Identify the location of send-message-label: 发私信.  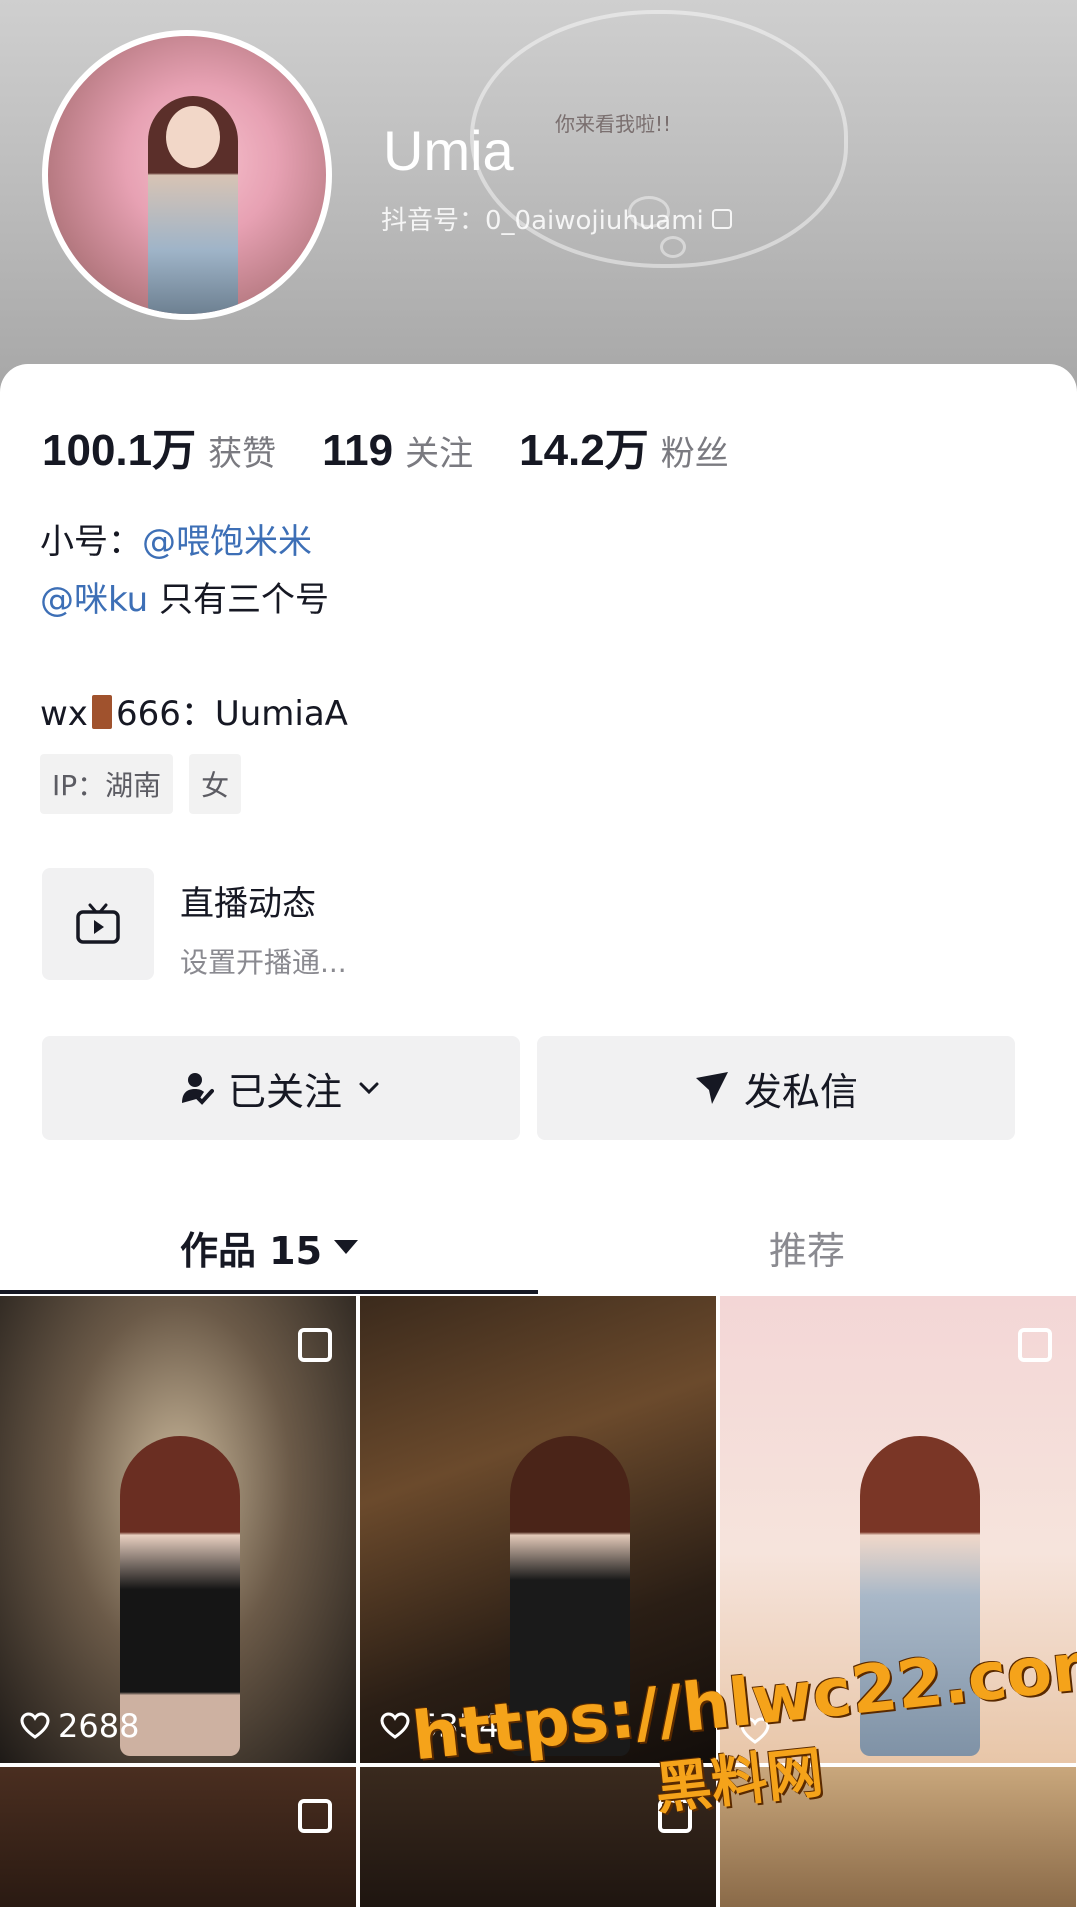
(800, 1091).